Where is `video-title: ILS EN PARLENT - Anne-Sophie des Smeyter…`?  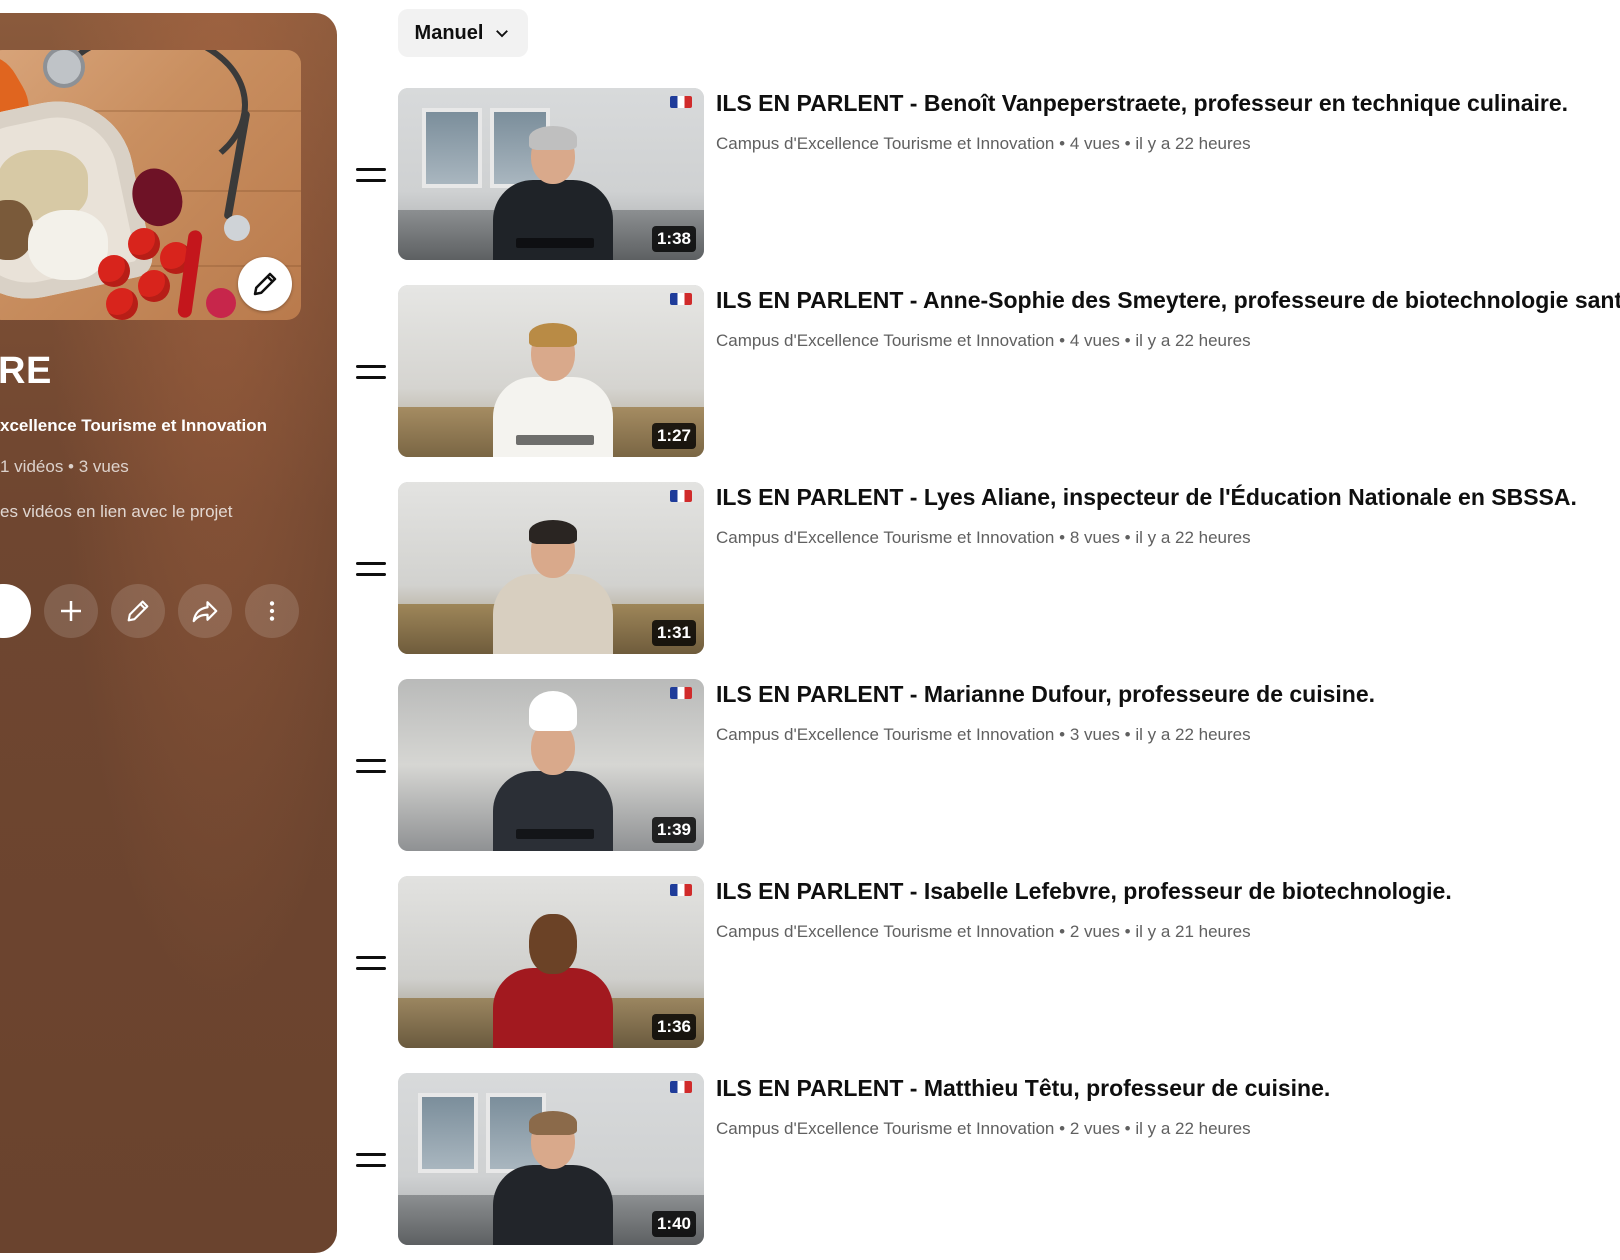
video-title: ILS EN PARLENT - Anne-Sophie des Smeyter… is located at coordinates (1168, 300).